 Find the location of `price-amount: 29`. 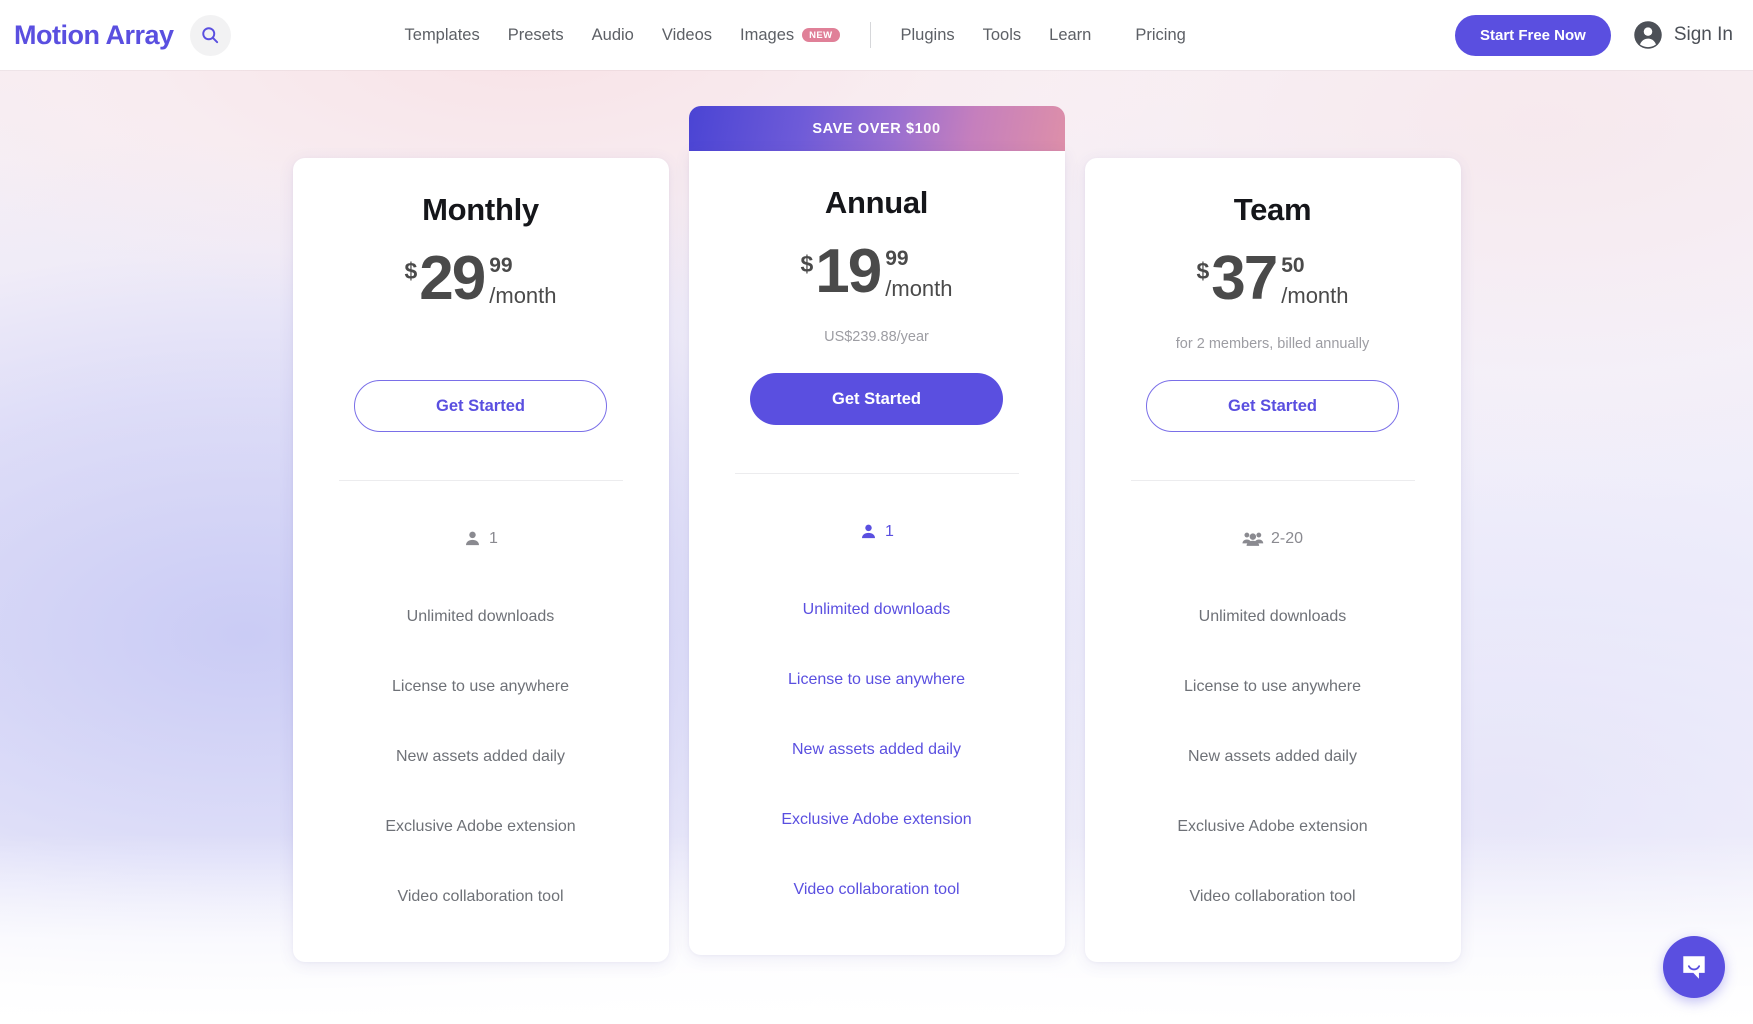

price-amount: 29 is located at coordinates (452, 278).